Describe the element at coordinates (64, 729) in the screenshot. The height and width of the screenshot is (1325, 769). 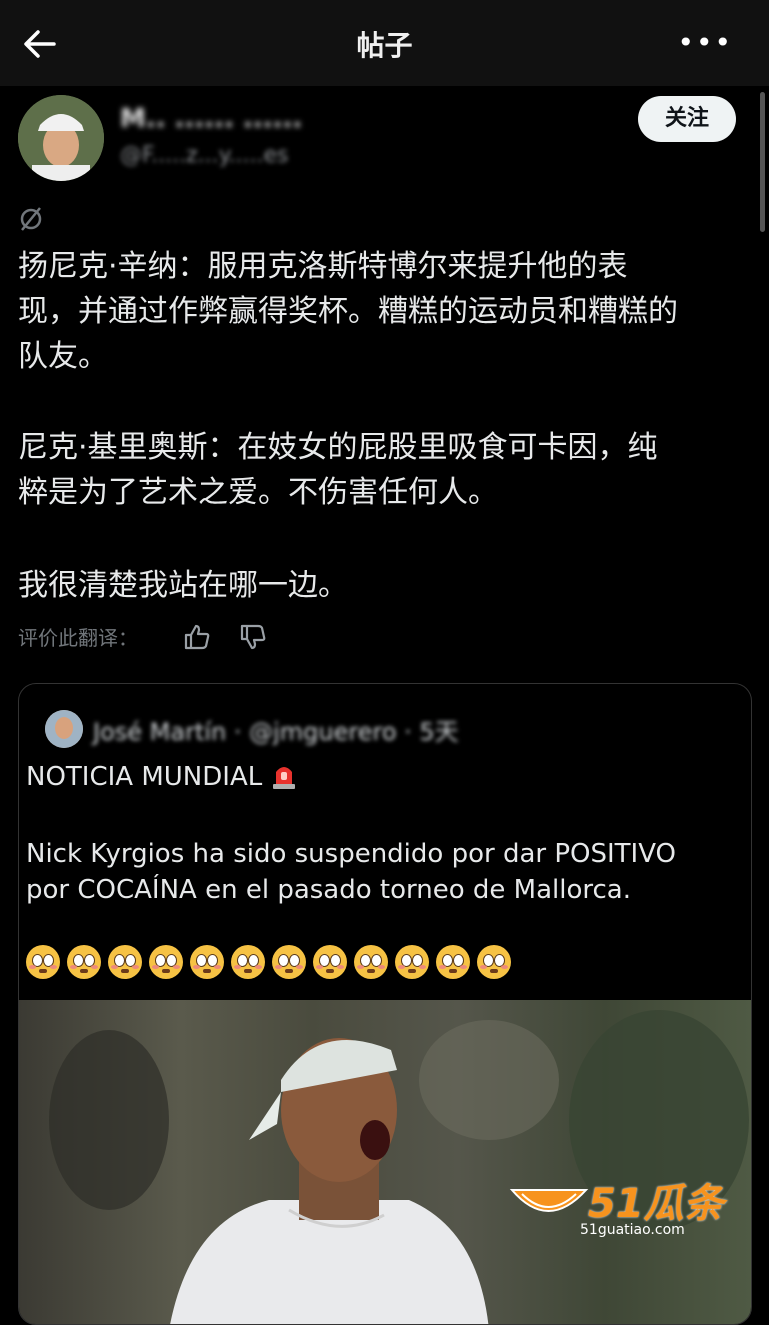
I see `quoted-author-avatar` at that location.